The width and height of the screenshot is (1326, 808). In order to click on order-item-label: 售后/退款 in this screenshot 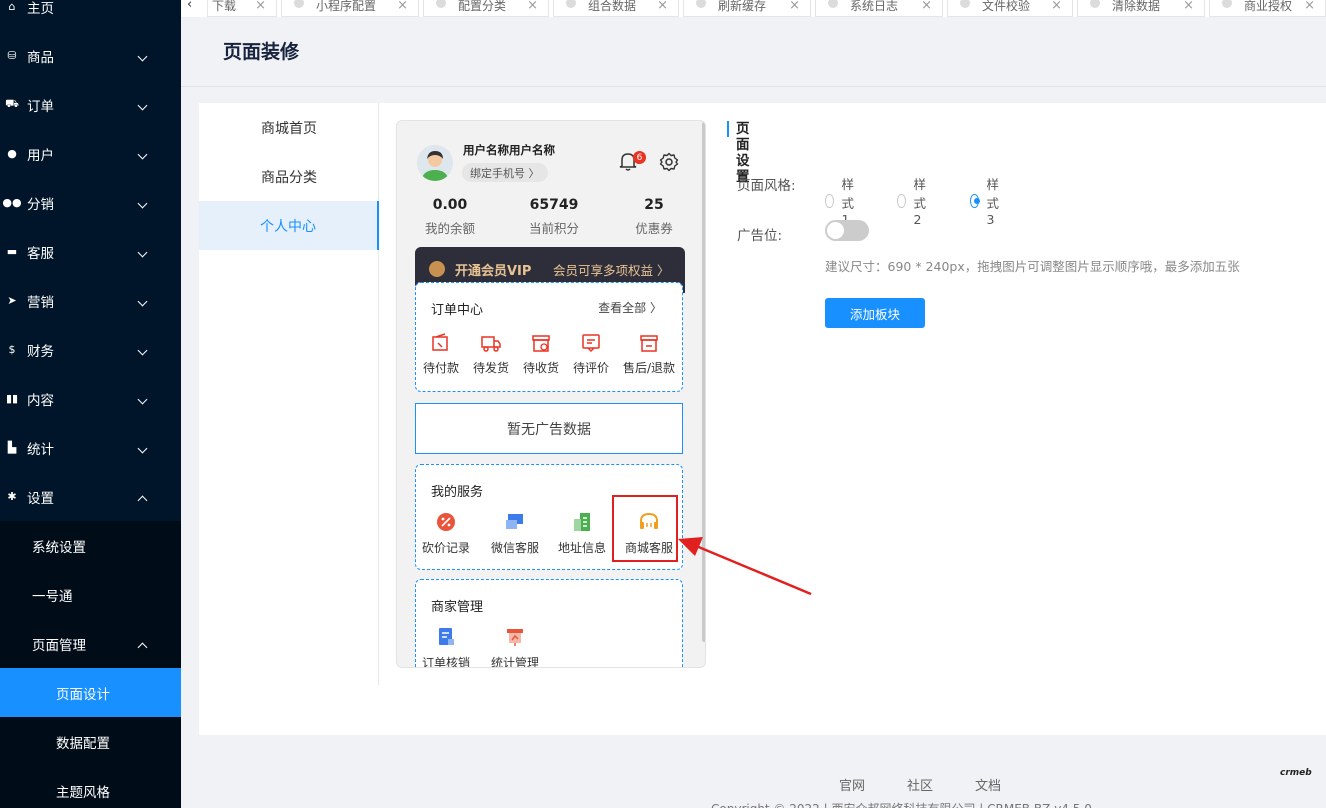, I will do `click(649, 368)`.